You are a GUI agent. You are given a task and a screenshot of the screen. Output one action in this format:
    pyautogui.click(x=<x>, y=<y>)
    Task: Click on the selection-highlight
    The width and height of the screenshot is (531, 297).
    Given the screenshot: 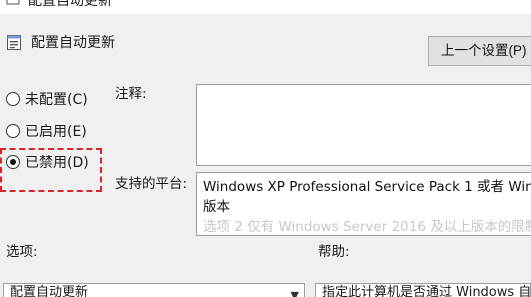 What is the action you would take?
    pyautogui.click(x=51, y=170)
    